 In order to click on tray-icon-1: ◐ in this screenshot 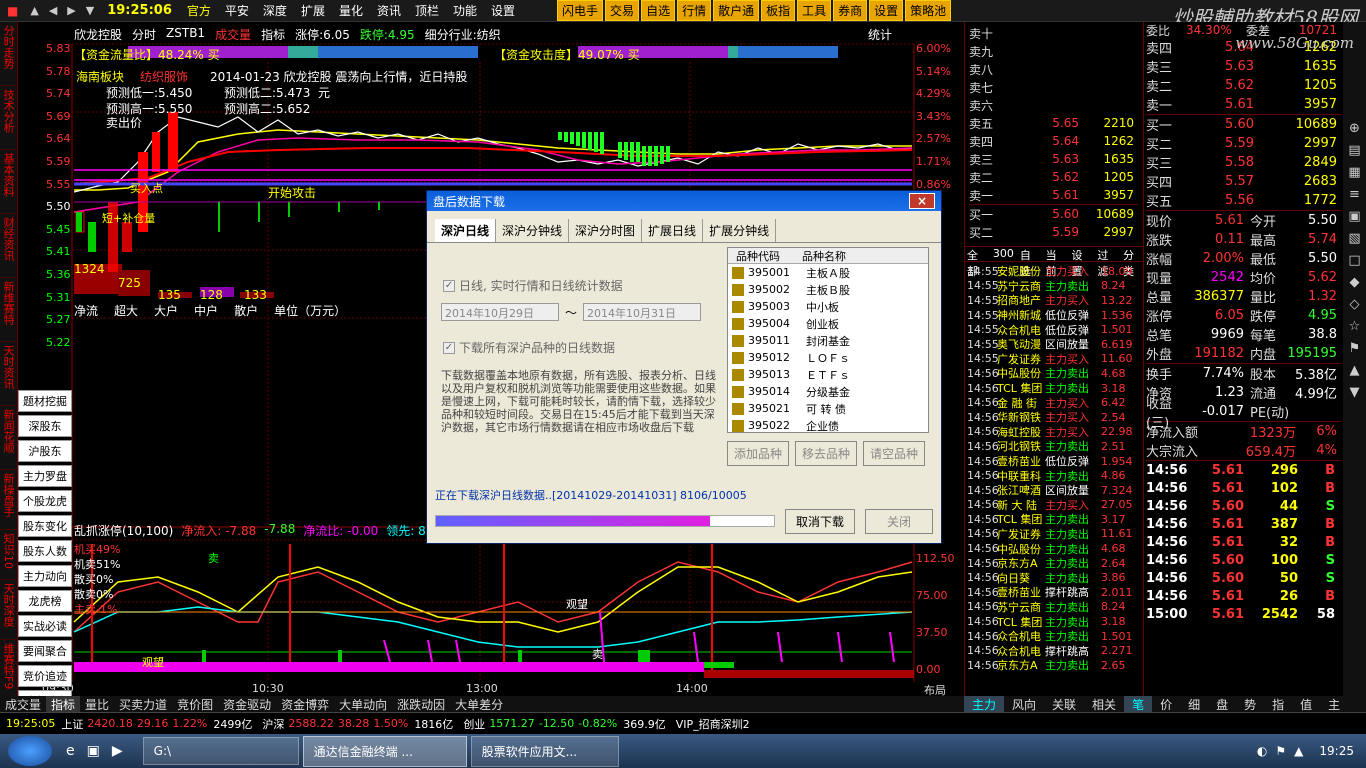, I will do `click(1262, 751)`.